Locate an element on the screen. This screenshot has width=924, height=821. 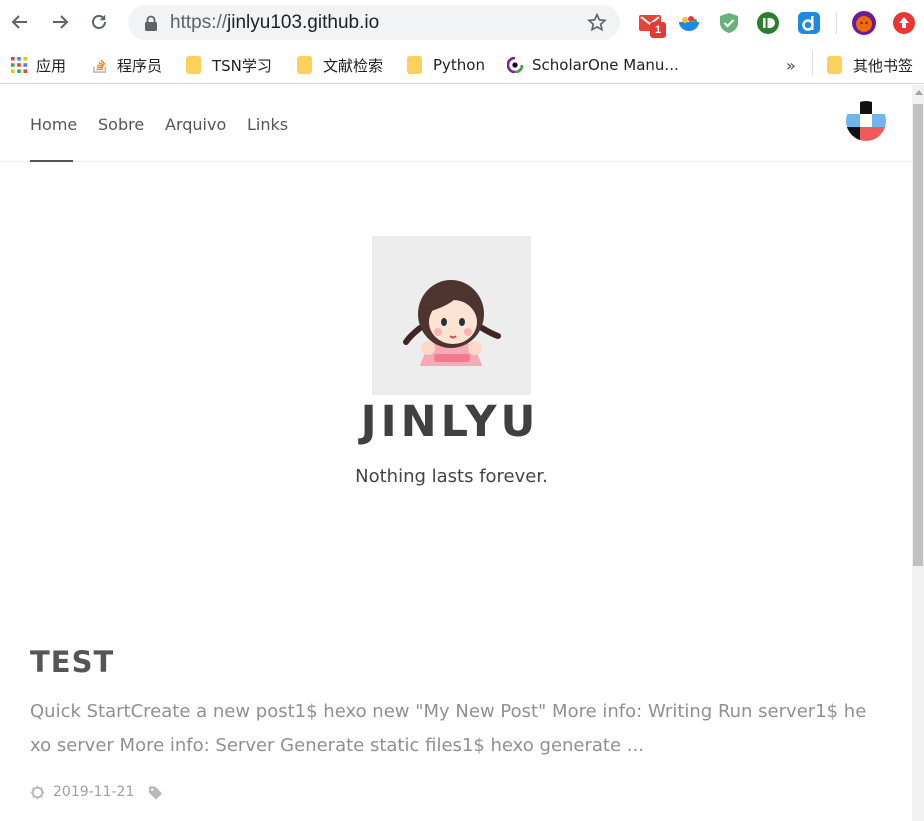
forward-button is located at coordinates (60, 22).